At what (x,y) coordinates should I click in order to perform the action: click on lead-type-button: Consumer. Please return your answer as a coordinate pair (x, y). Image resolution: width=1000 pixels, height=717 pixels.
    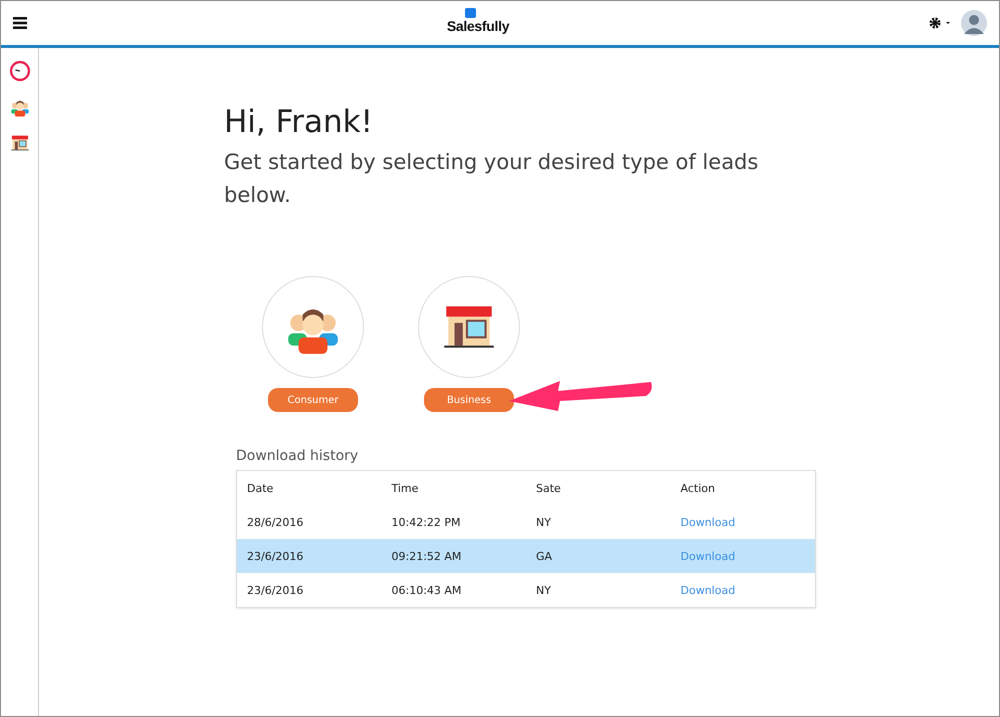
    Looking at the image, I should click on (313, 400).